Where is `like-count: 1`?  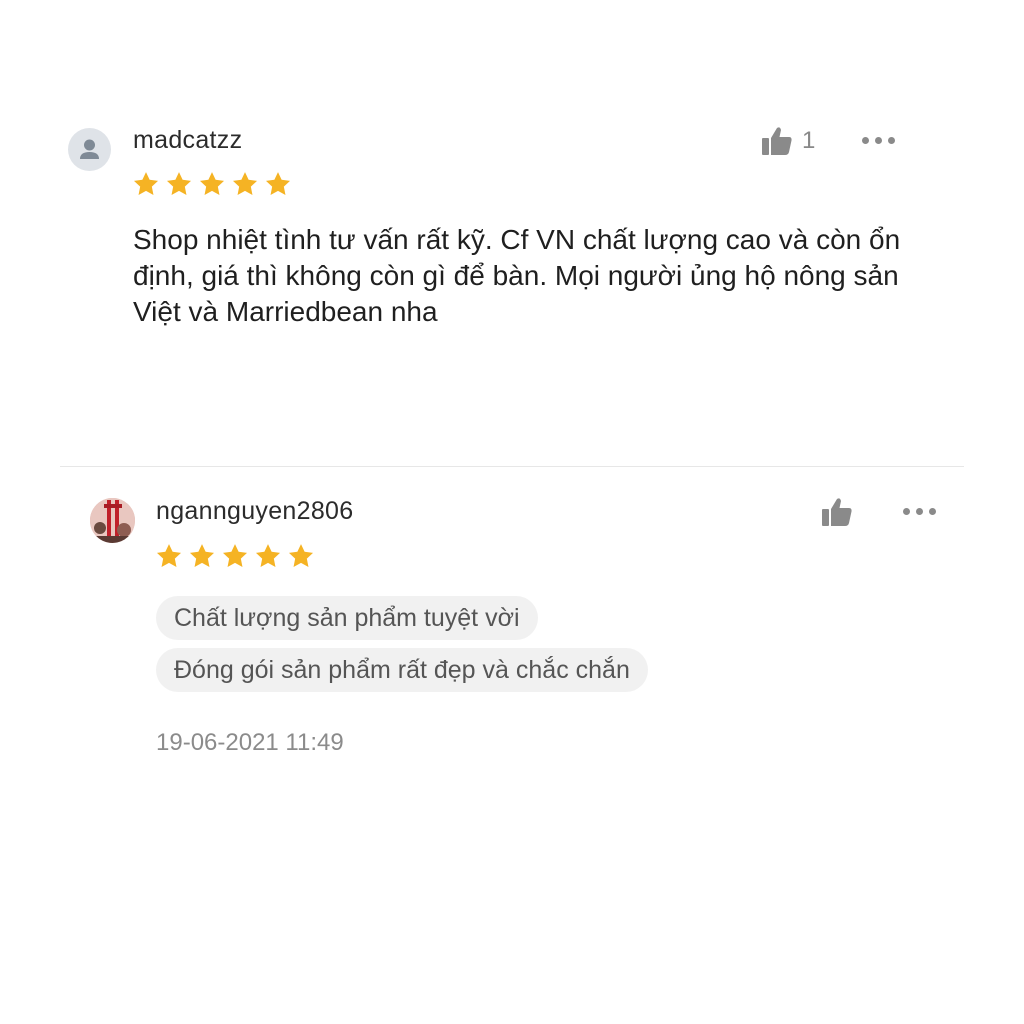
like-count: 1 is located at coordinates (809, 140).